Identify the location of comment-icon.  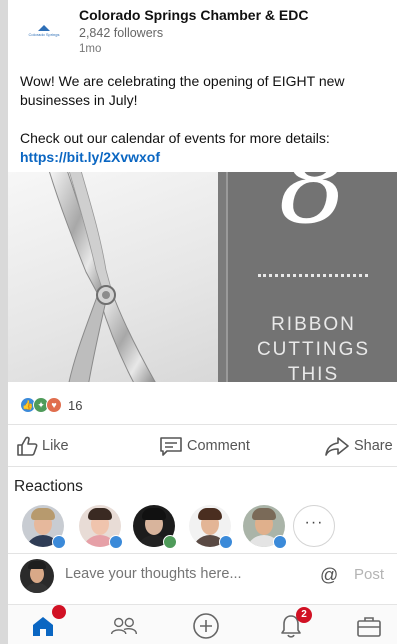
(171, 446).